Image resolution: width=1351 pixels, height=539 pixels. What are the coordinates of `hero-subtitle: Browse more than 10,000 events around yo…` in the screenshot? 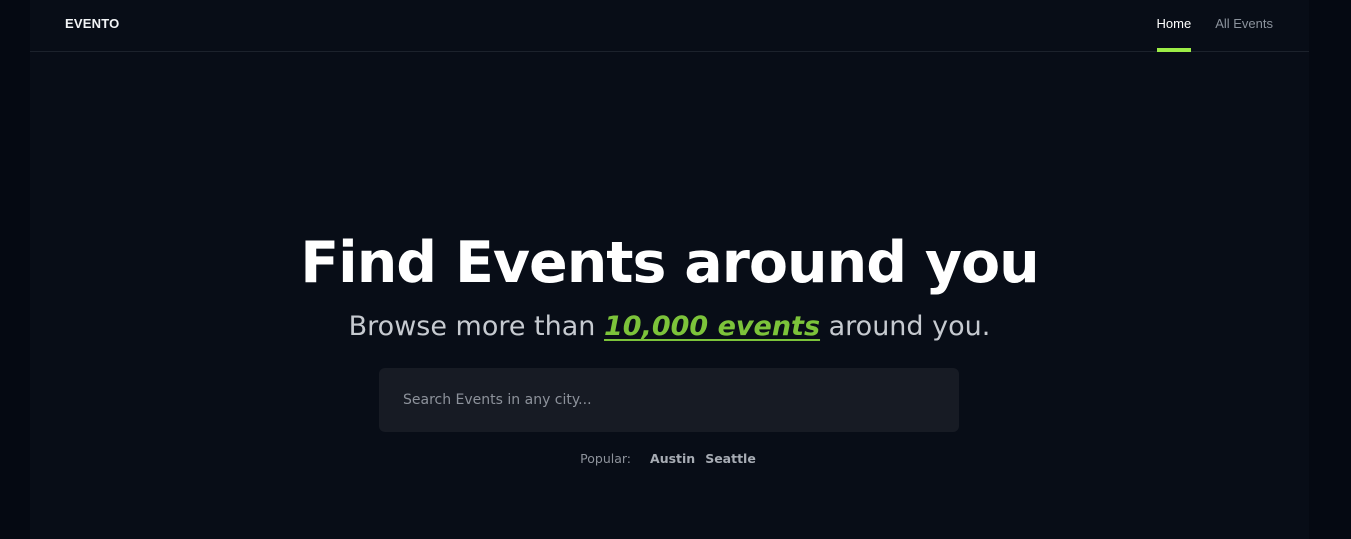 It's located at (669, 326).